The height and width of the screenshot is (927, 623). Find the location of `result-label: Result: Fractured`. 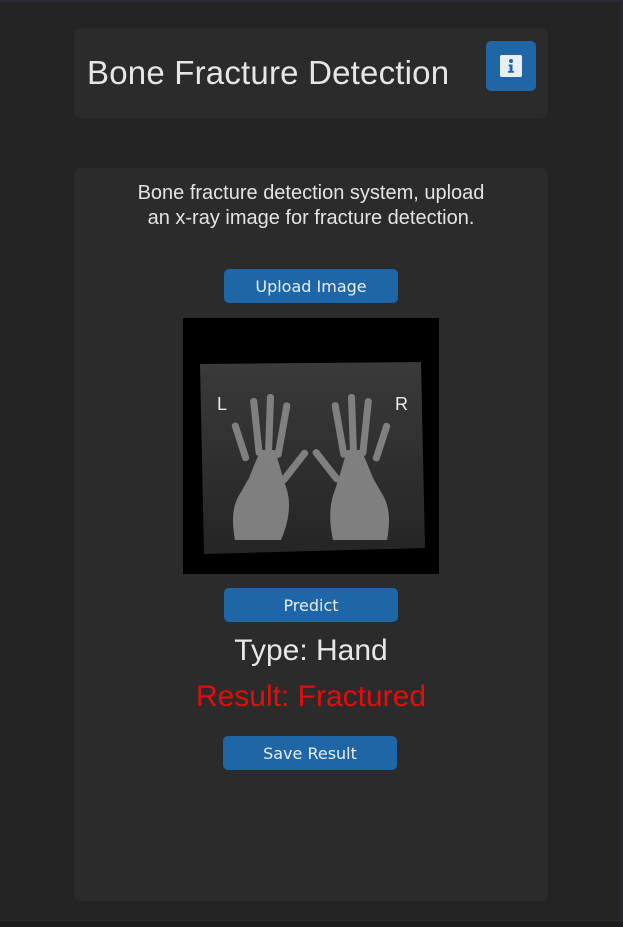

result-label: Result: Fractured is located at coordinates (311, 696).